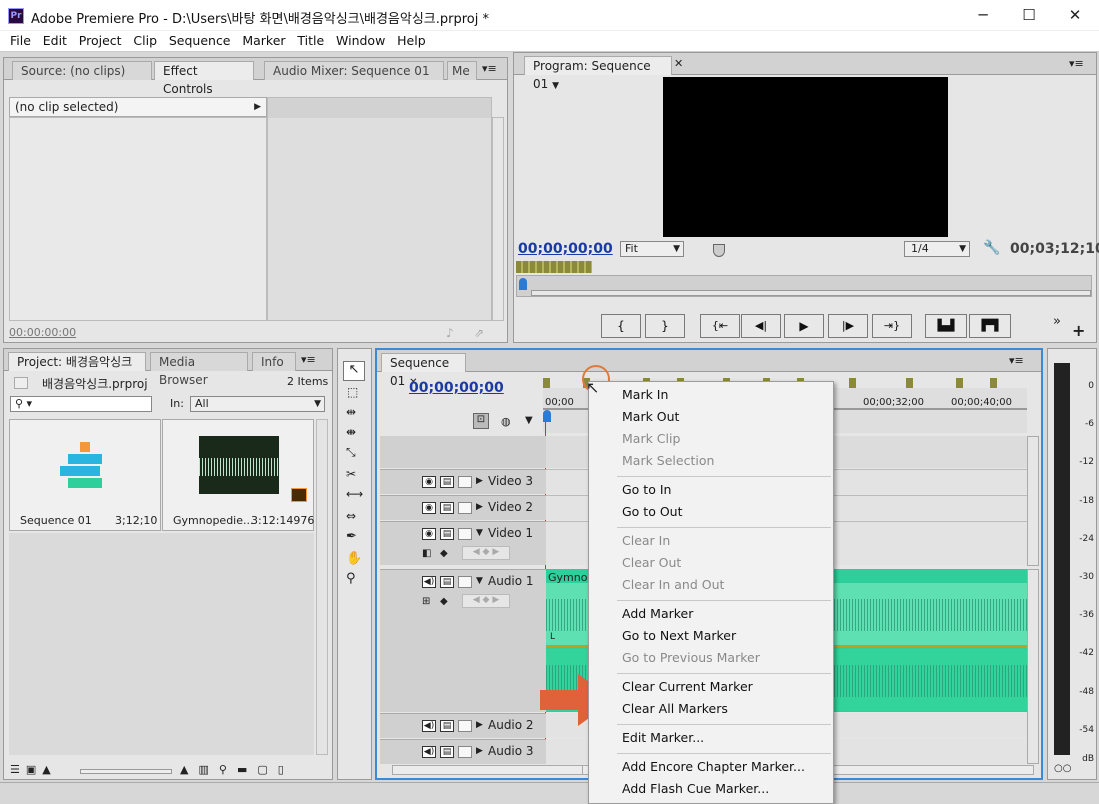 The image size is (1099, 804). What do you see at coordinates (506, 421) in the screenshot?
I see `keyframe-icon: ◍` at bounding box center [506, 421].